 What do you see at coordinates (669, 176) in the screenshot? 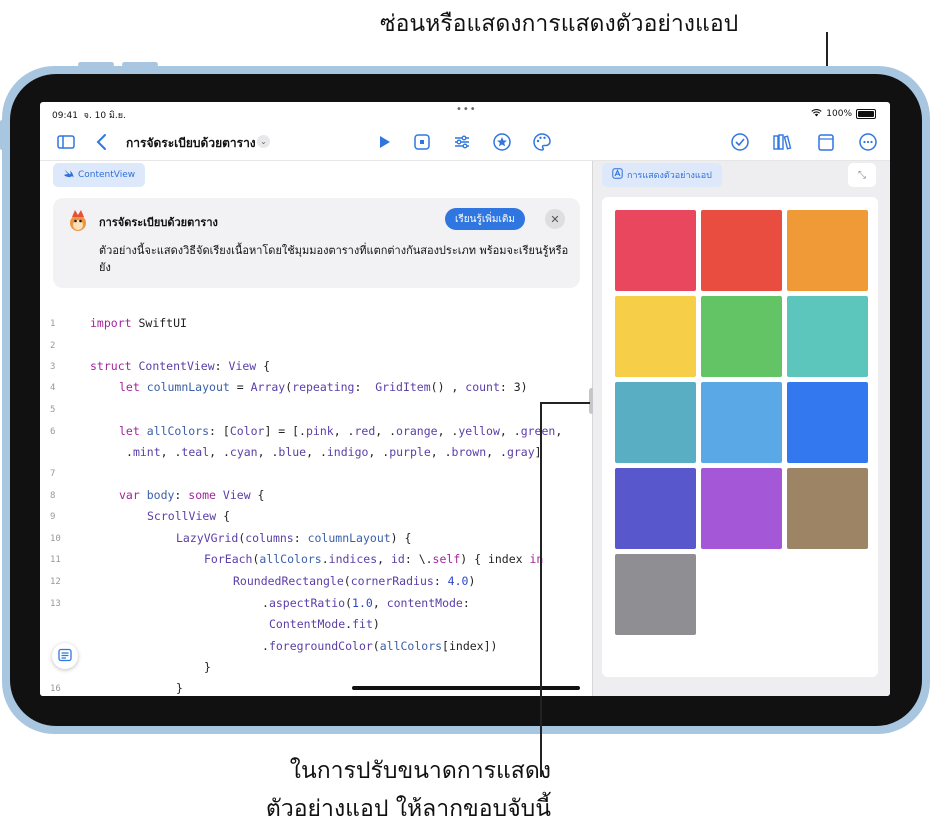
I see `app-preview-tab-label: การแสดงตัวอย่างแอป` at bounding box center [669, 176].